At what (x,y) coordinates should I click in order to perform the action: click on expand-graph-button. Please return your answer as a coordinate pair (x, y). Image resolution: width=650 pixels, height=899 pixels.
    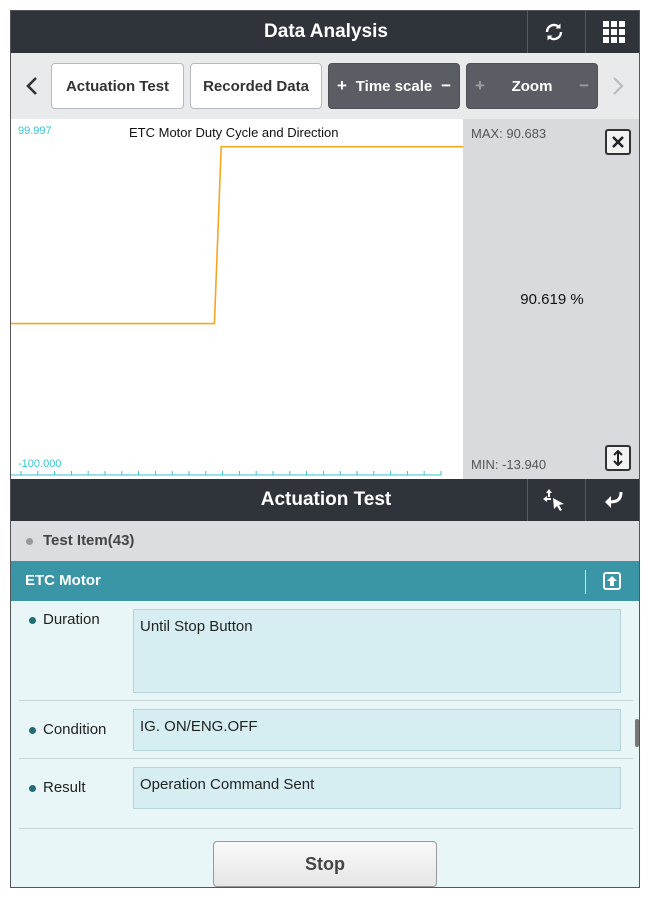
    Looking at the image, I should click on (618, 458).